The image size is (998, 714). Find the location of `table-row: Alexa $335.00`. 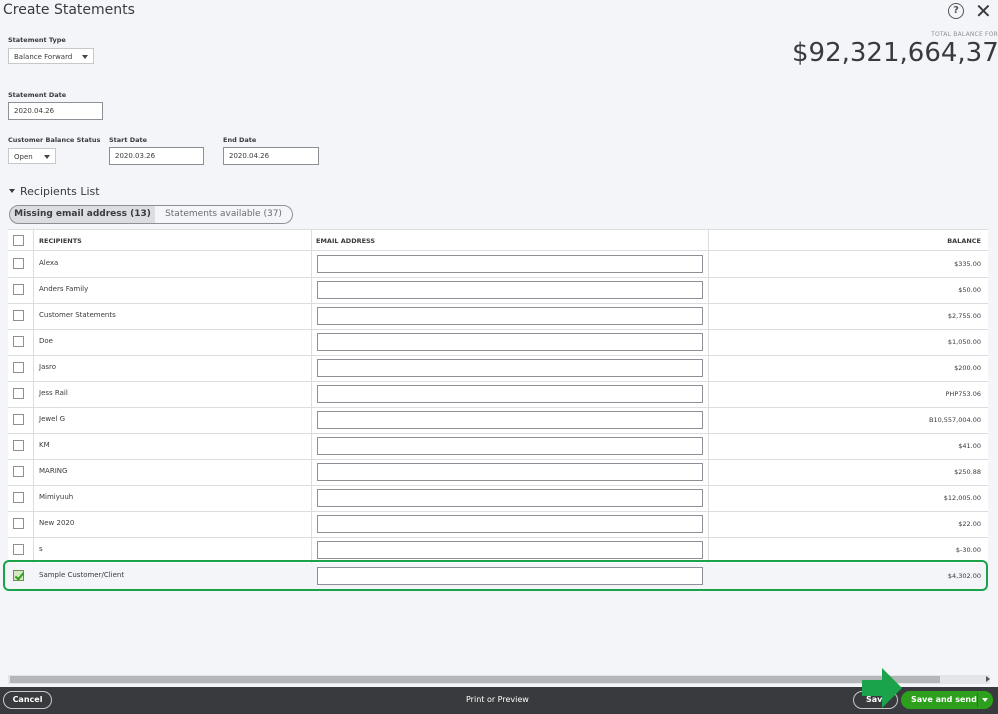

table-row: Alexa $335.00 is located at coordinates (498, 264).